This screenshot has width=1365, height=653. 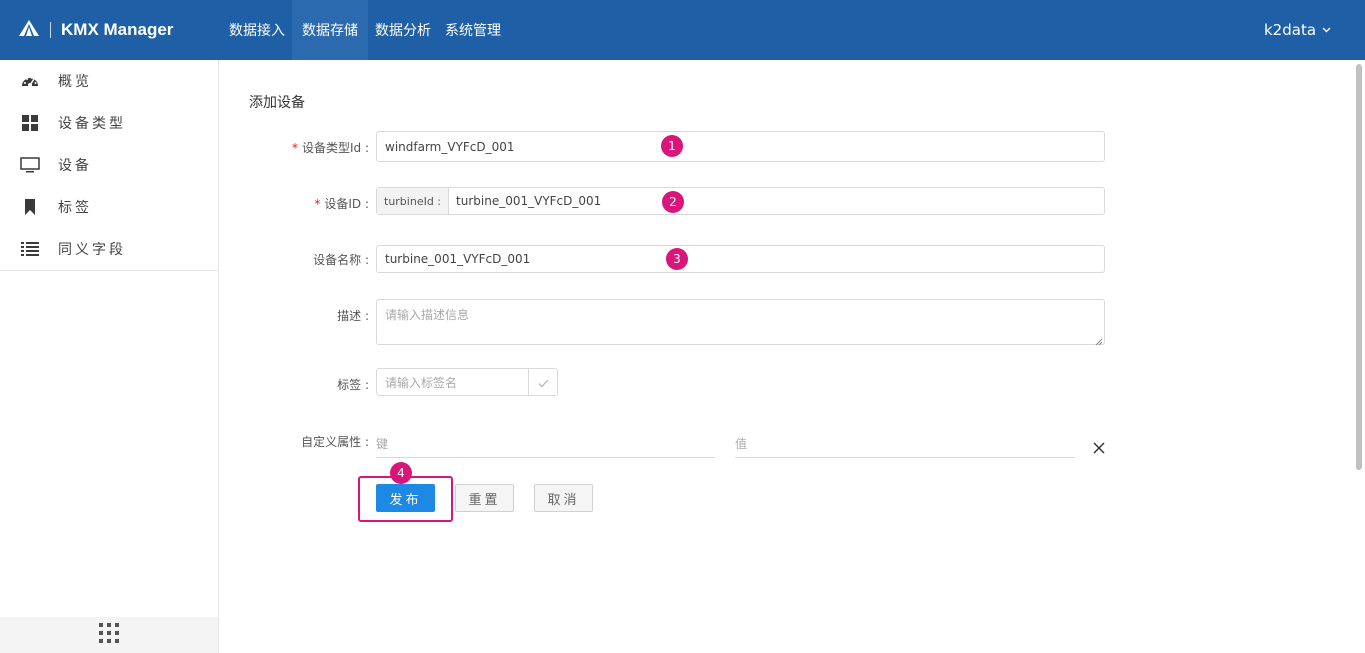 What do you see at coordinates (1099, 340) in the screenshot?
I see `resize-handle-icon` at bounding box center [1099, 340].